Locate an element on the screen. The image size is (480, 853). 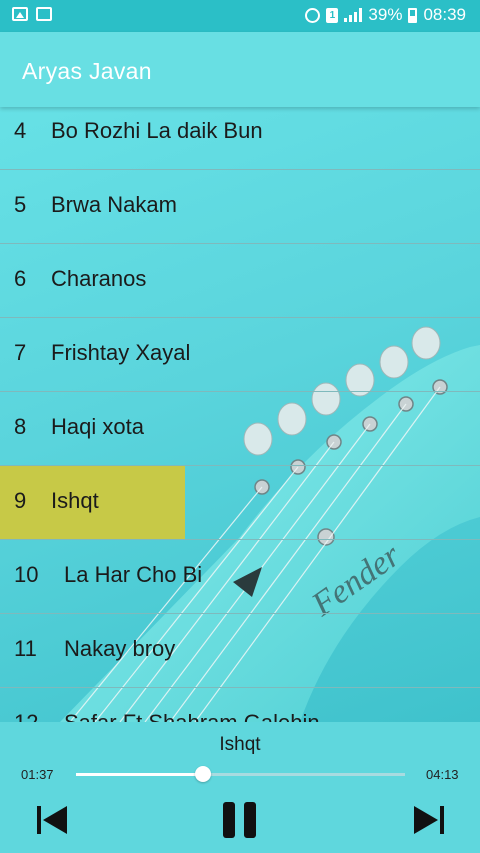
song-number: 12 is located at coordinates (26, 716).